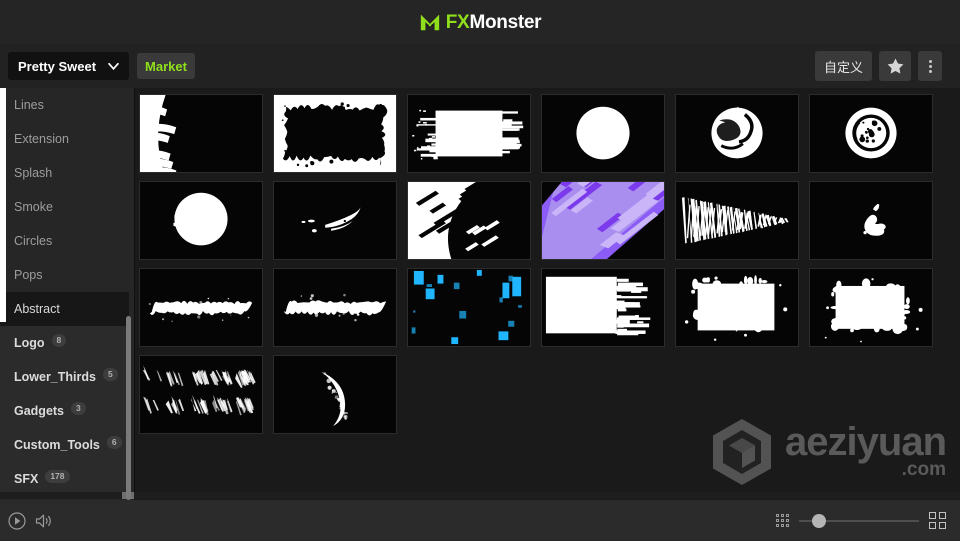 The height and width of the screenshot is (541, 960). What do you see at coordinates (505, 22) in the screenshot?
I see `brand-monster-text: Monster` at bounding box center [505, 22].